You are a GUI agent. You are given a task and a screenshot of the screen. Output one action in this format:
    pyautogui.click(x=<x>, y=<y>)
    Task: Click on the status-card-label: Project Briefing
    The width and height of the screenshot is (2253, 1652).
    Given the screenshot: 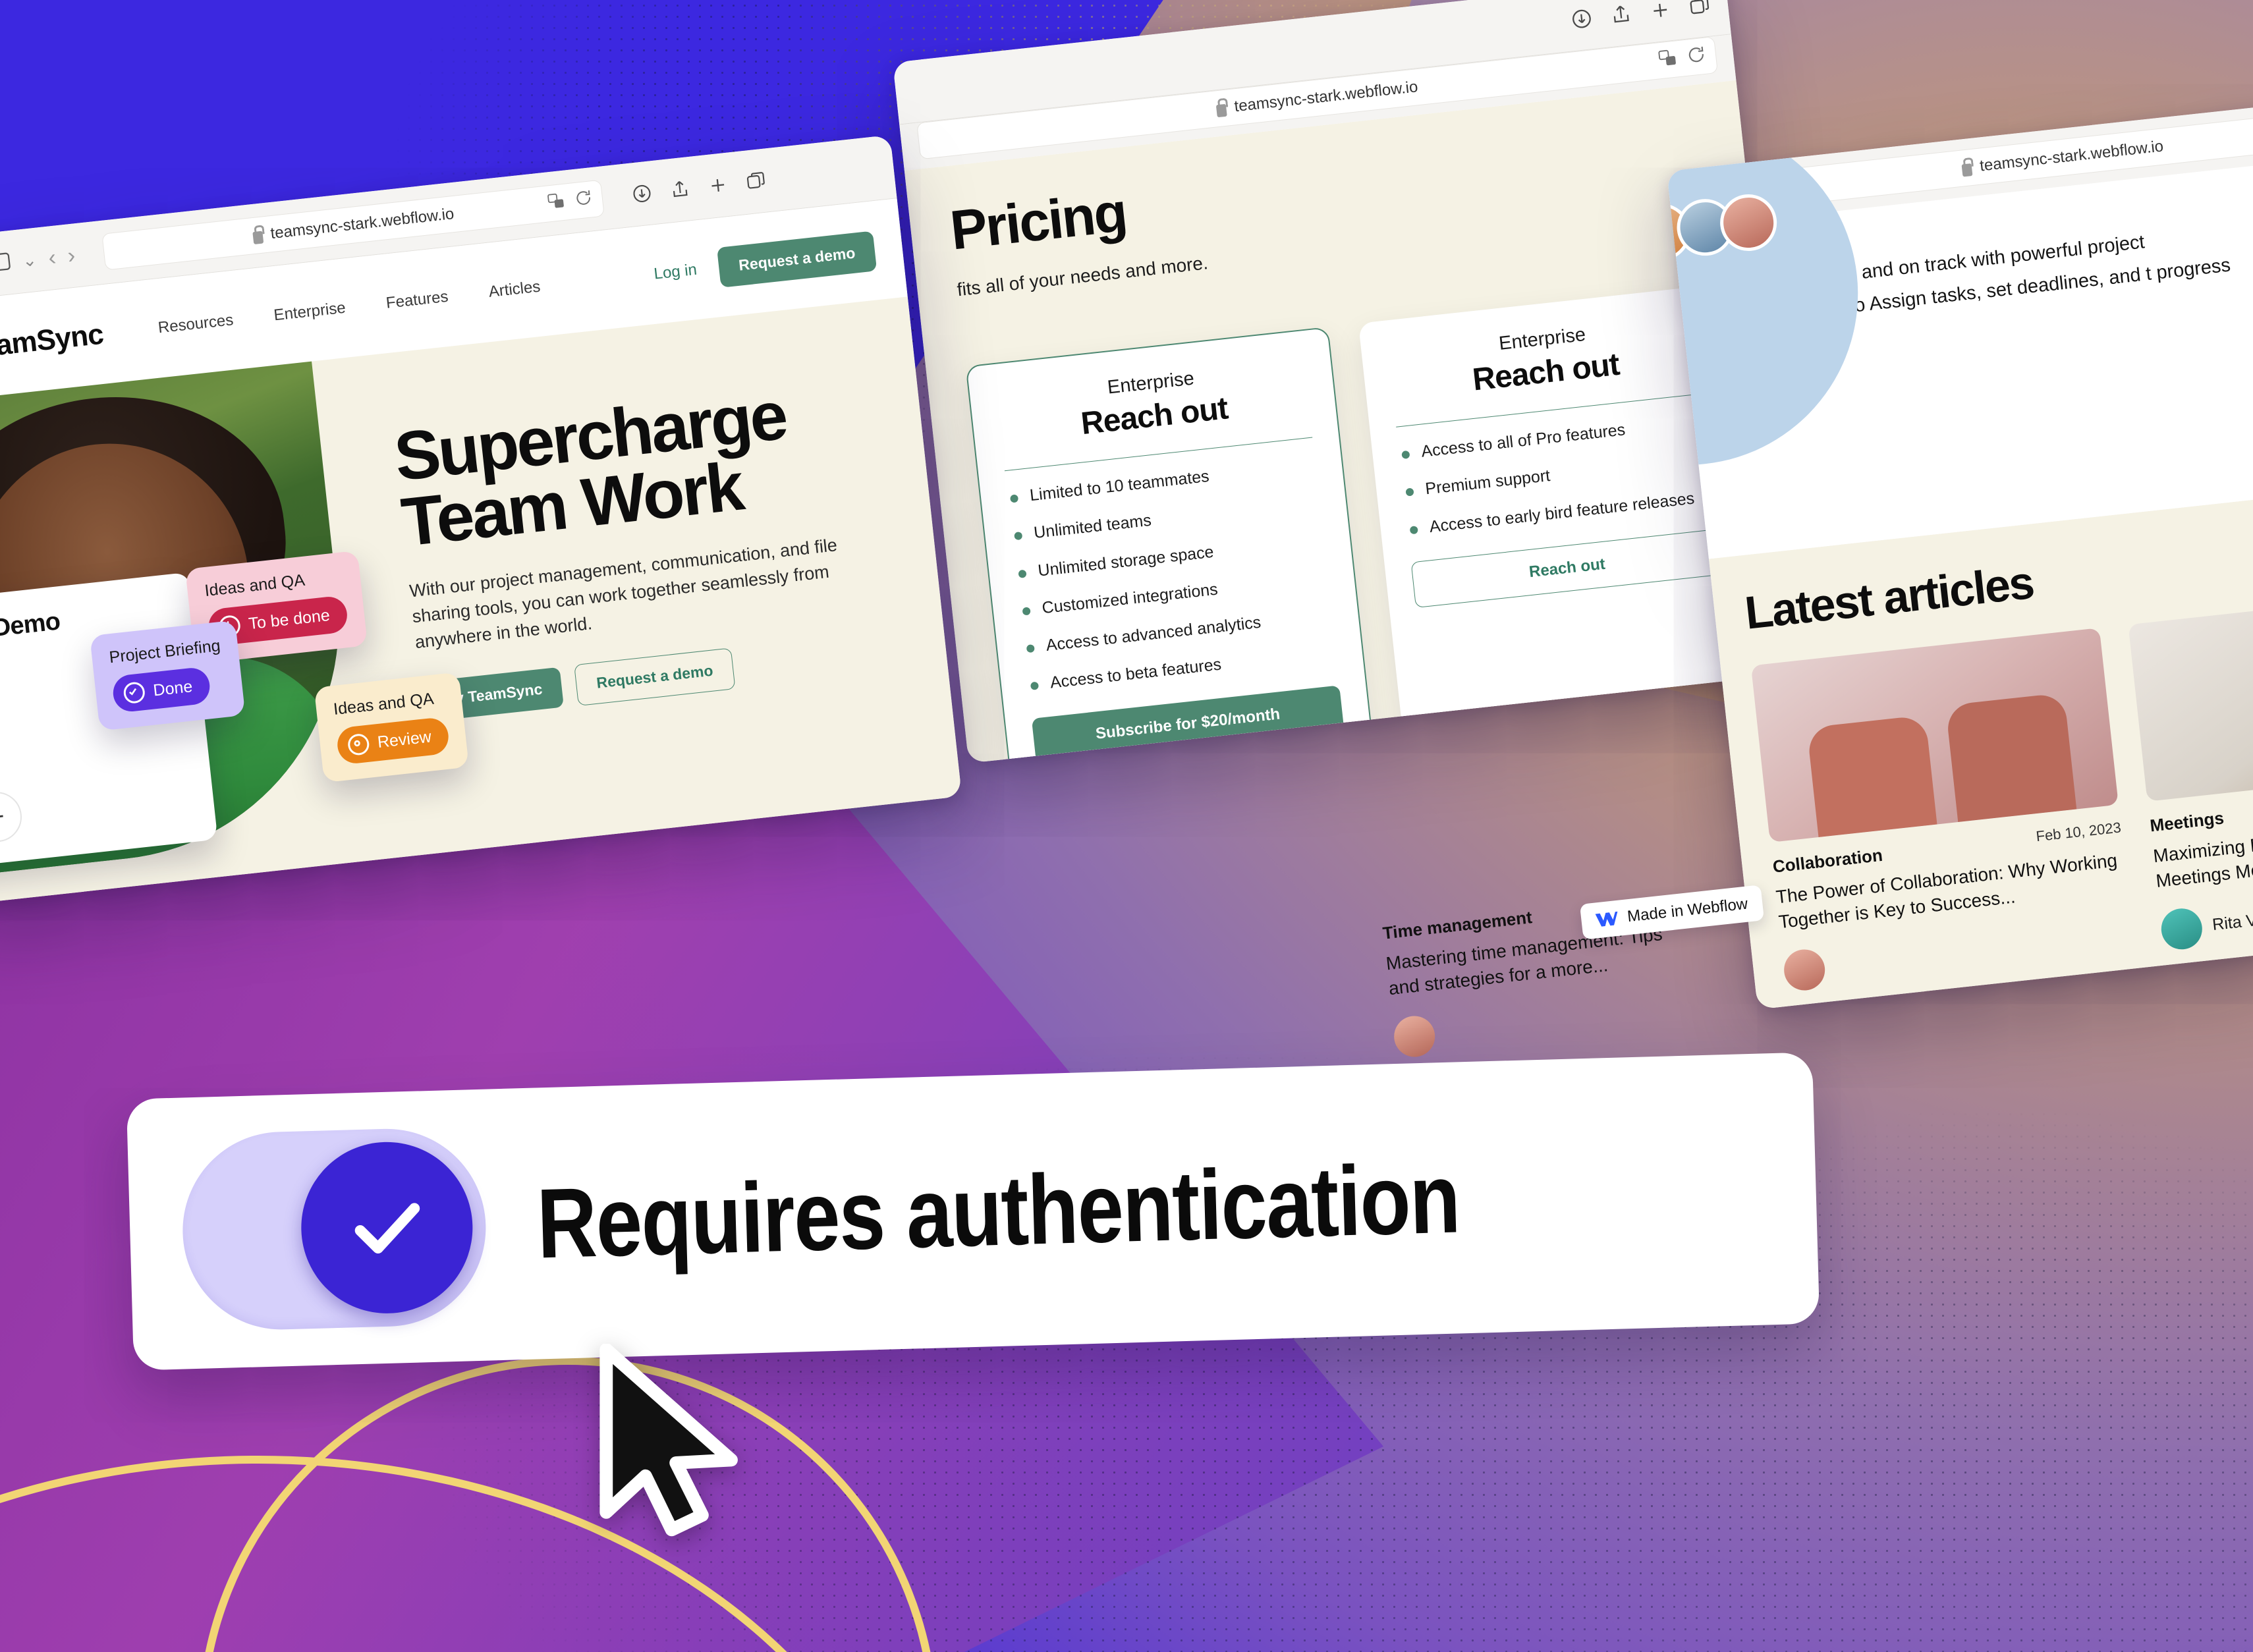 What is the action you would take?
    pyautogui.click(x=164, y=651)
    